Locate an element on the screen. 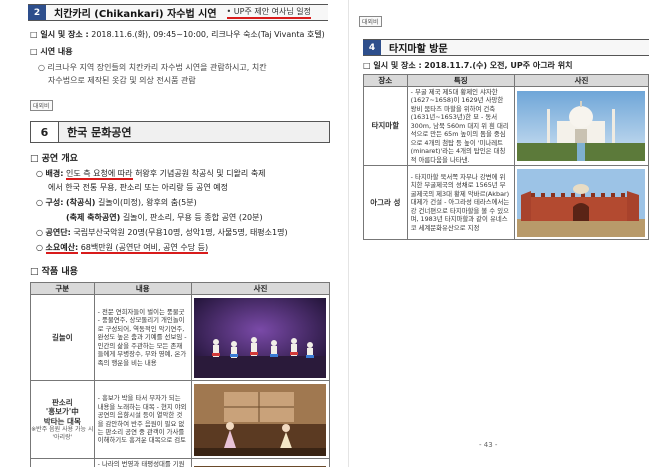  gilnori-photo is located at coordinates (260, 337).